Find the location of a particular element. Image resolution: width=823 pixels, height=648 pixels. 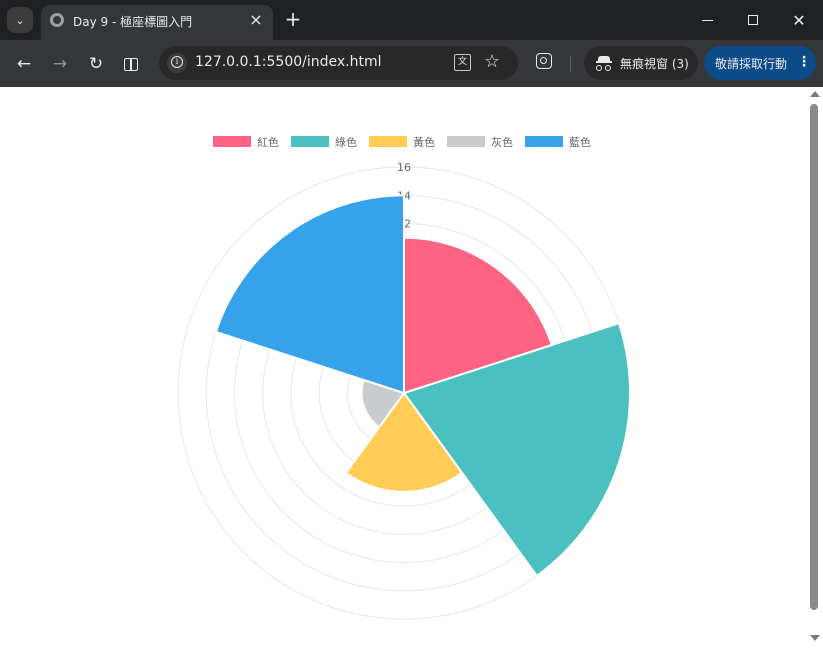

toolbar-divider is located at coordinates (570, 64).